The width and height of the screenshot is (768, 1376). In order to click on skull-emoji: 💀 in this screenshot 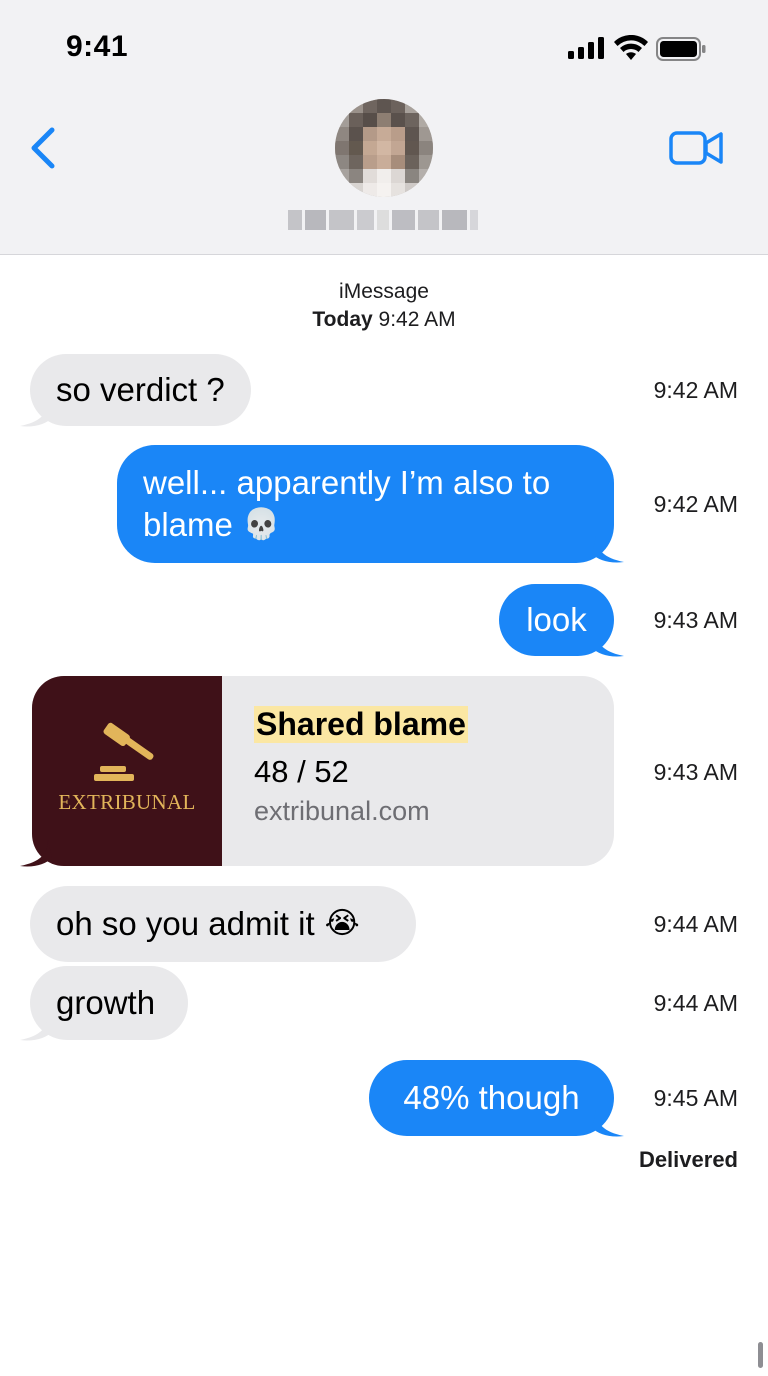, I will do `click(261, 524)`.